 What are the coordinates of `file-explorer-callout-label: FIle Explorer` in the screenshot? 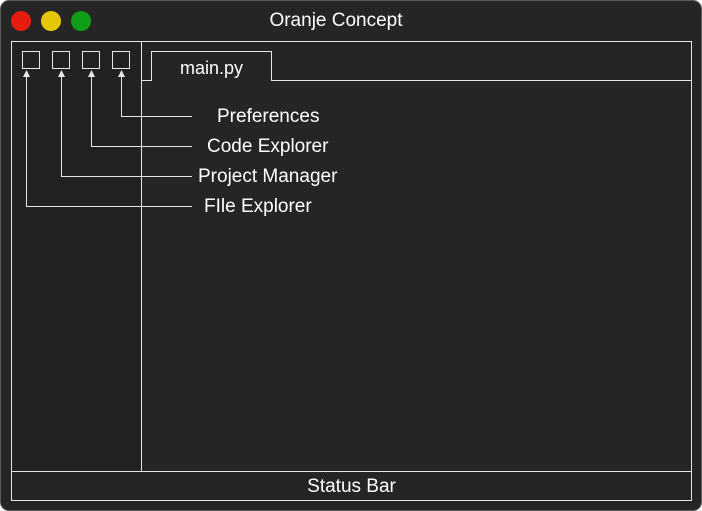 It's located at (258, 206).